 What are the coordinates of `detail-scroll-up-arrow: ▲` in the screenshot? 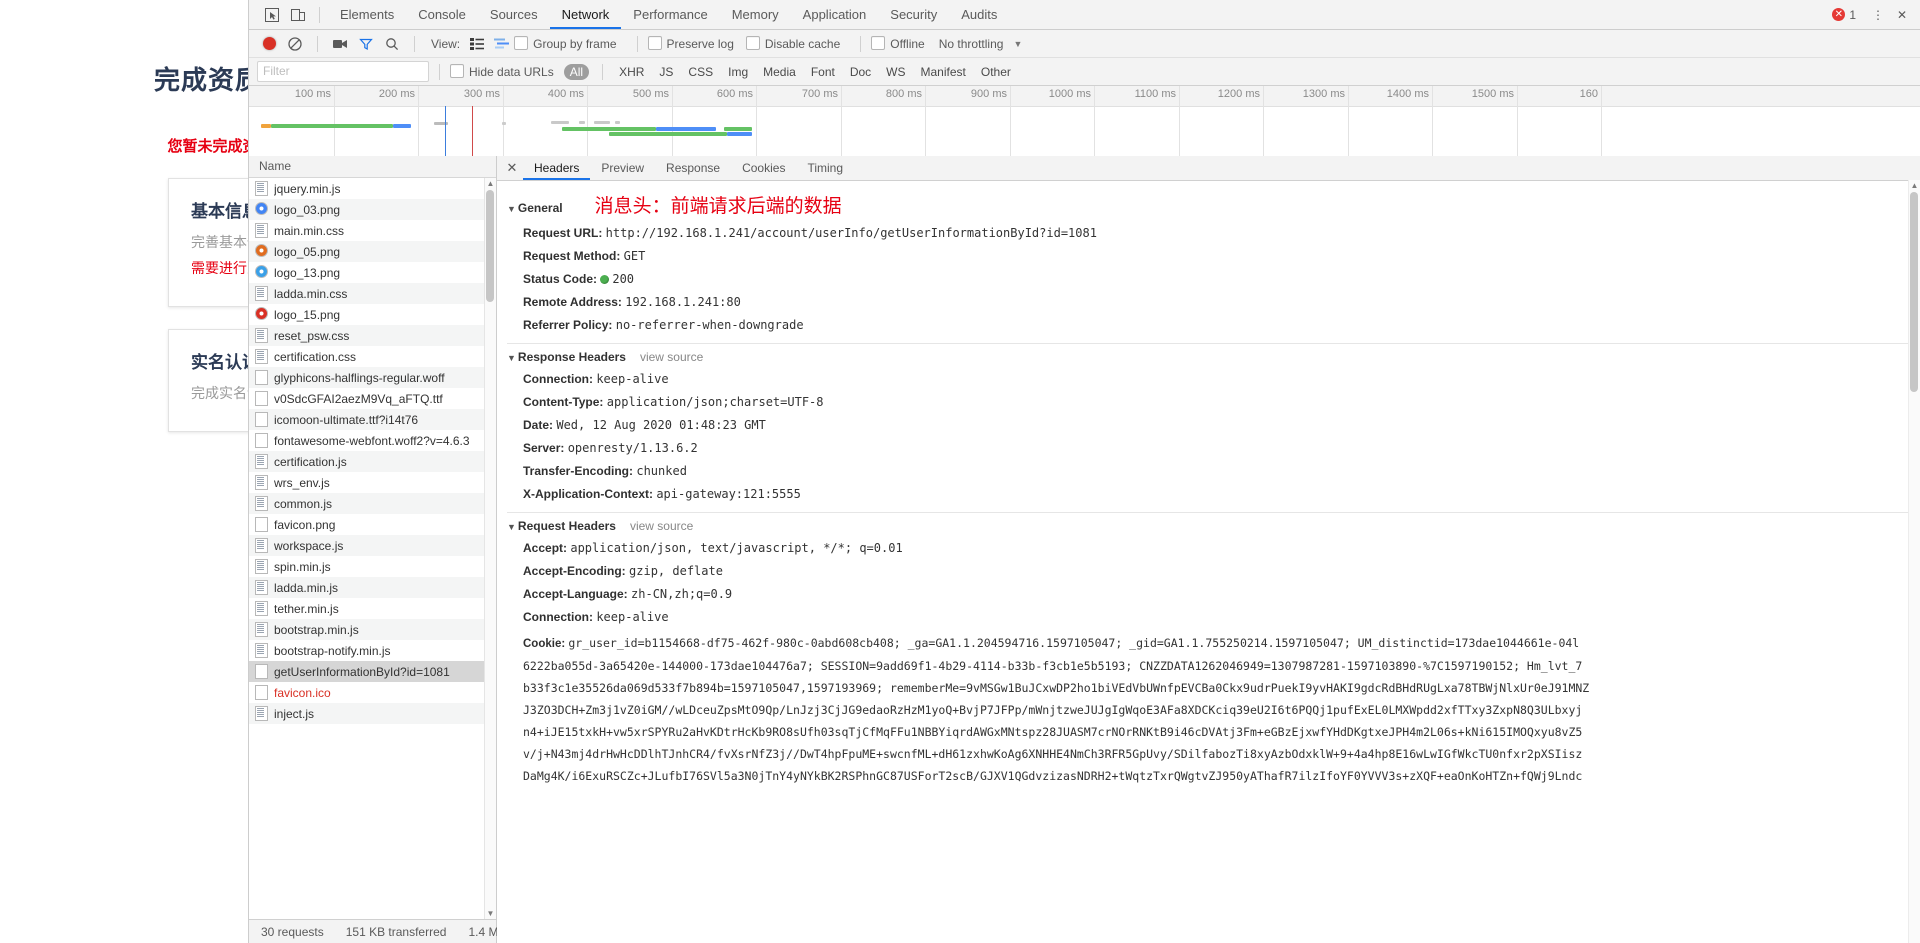 It's located at (1914, 185).